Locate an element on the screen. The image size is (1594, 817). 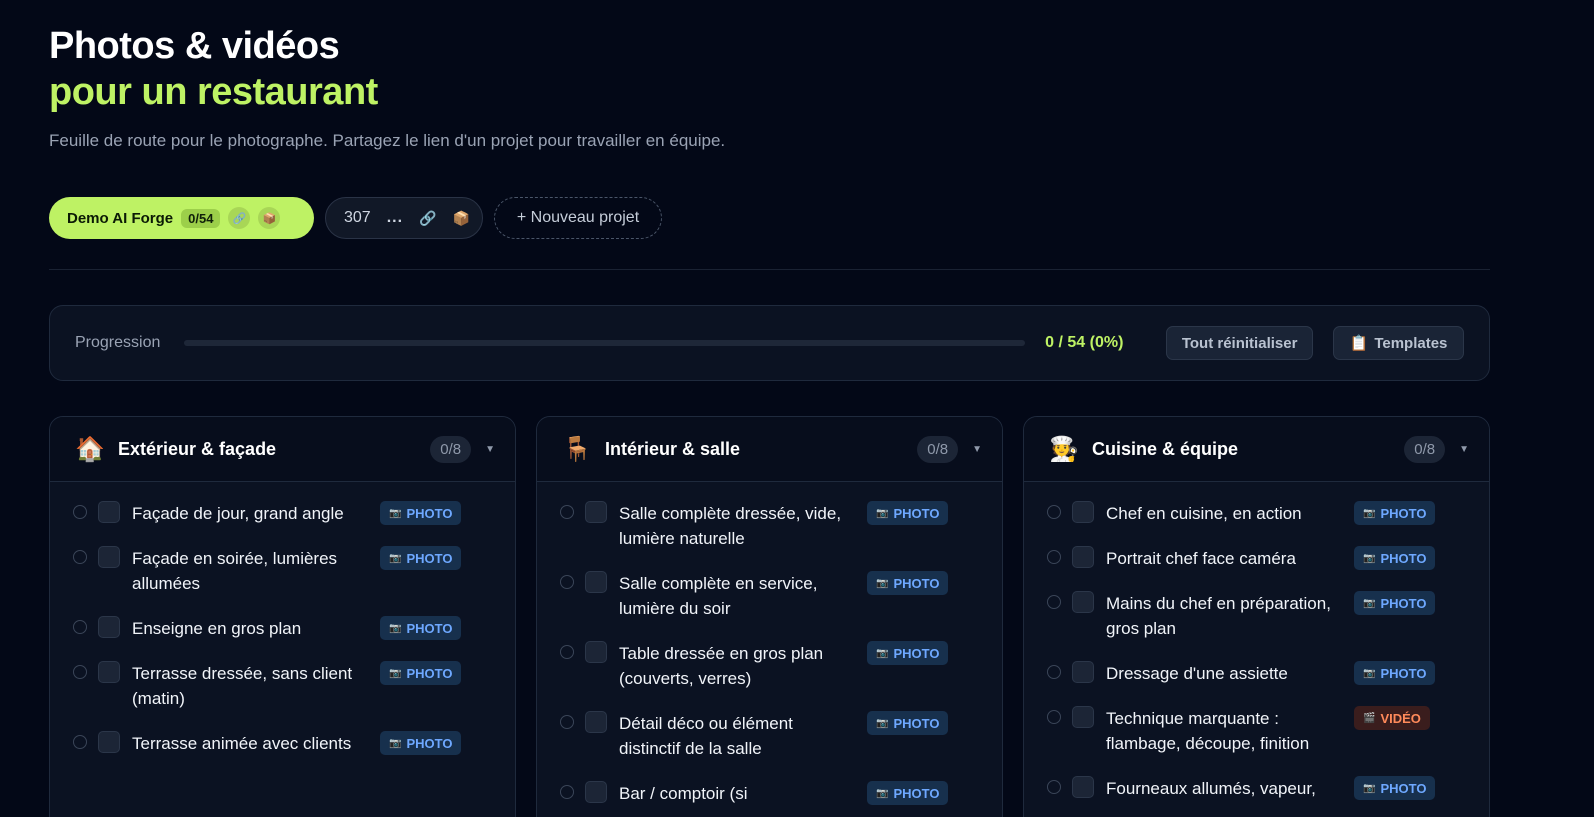
shot-label: Façade en soirée, lumières allumées is located at coordinates (235, 571).